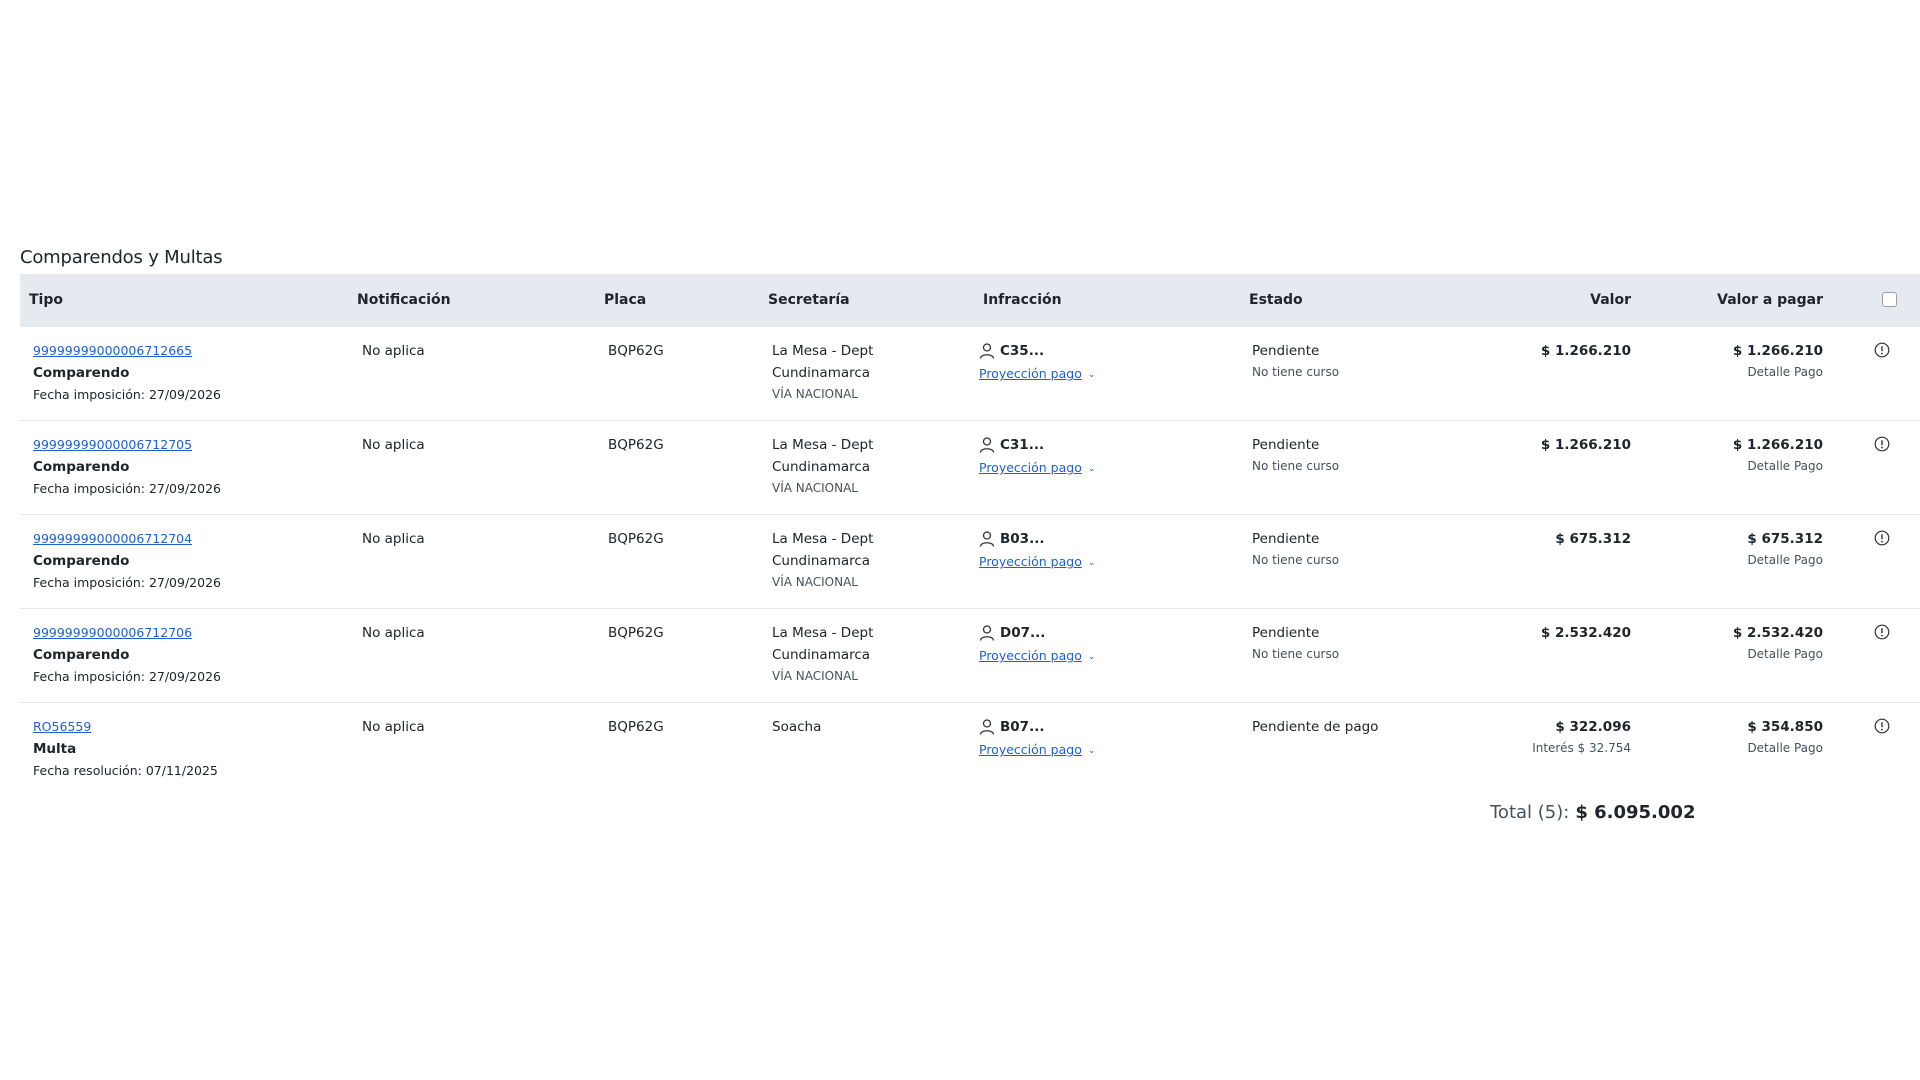 Image resolution: width=1920 pixels, height=1080 pixels. What do you see at coordinates (1037, 551) in the screenshot?
I see `infraccion-cell: B03... Proyección pago ⌄` at bounding box center [1037, 551].